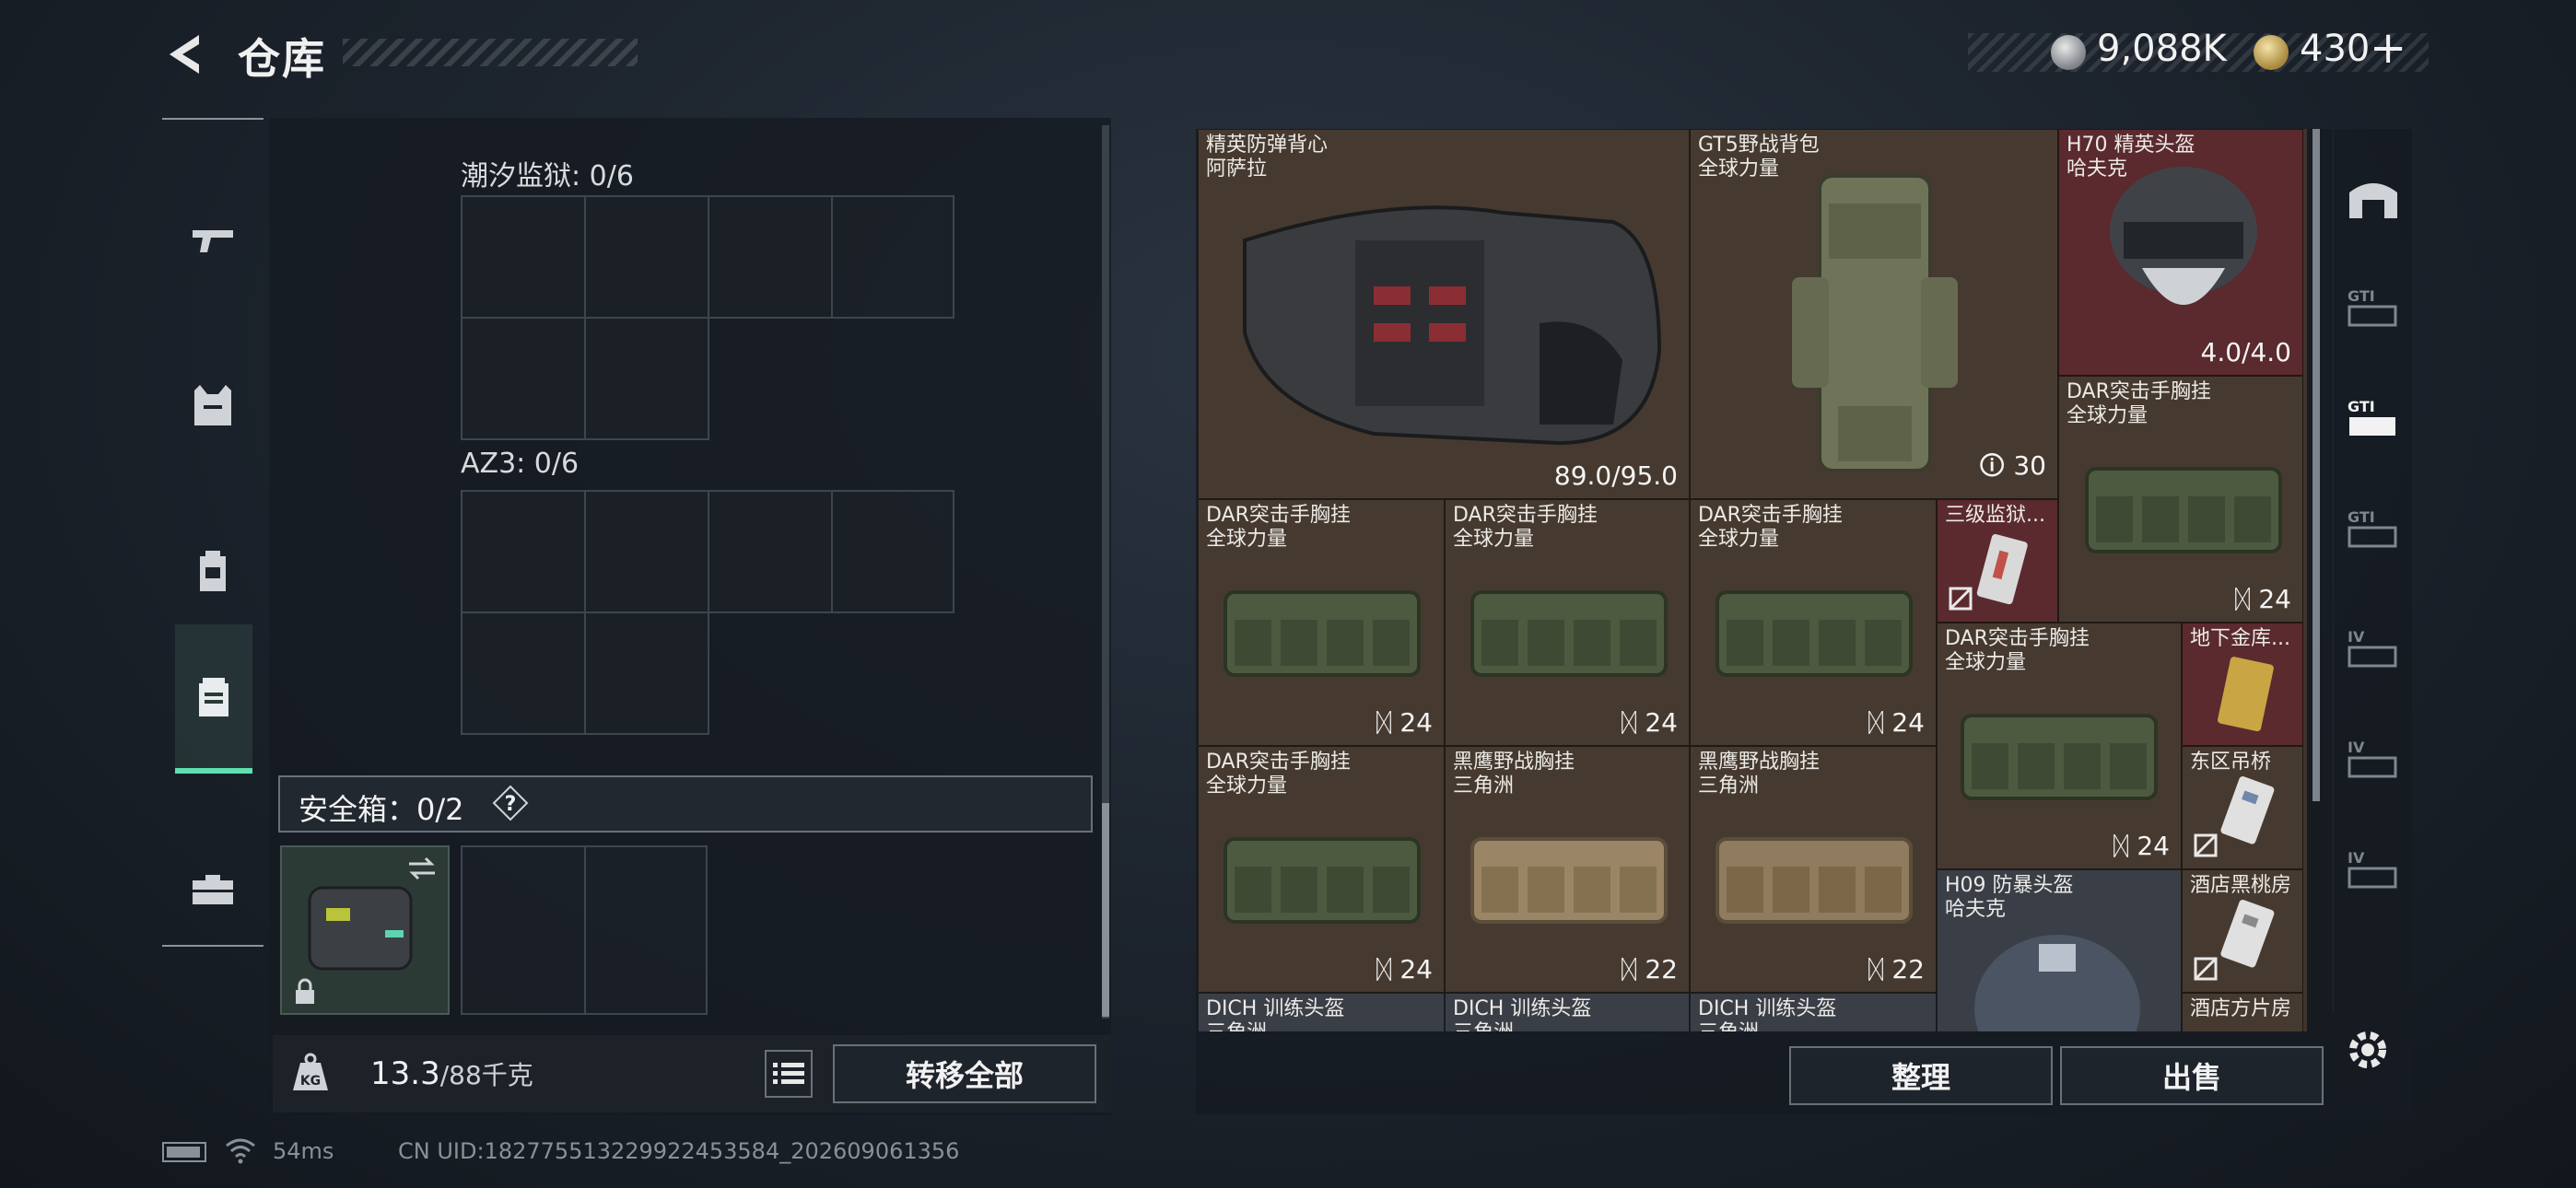 The image size is (2576, 1188). Describe the element at coordinates (2361, 406) in the screenshot. I see `svg-text: GTI` at that location.